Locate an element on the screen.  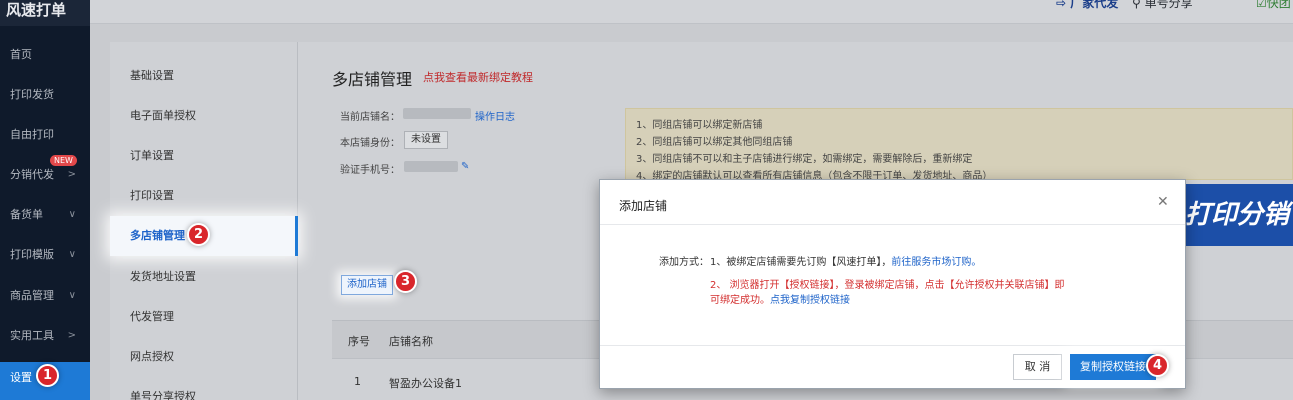
sidebar-item-product-mgmt: 商品管理 ∨ is located at coordinates (45, 296).